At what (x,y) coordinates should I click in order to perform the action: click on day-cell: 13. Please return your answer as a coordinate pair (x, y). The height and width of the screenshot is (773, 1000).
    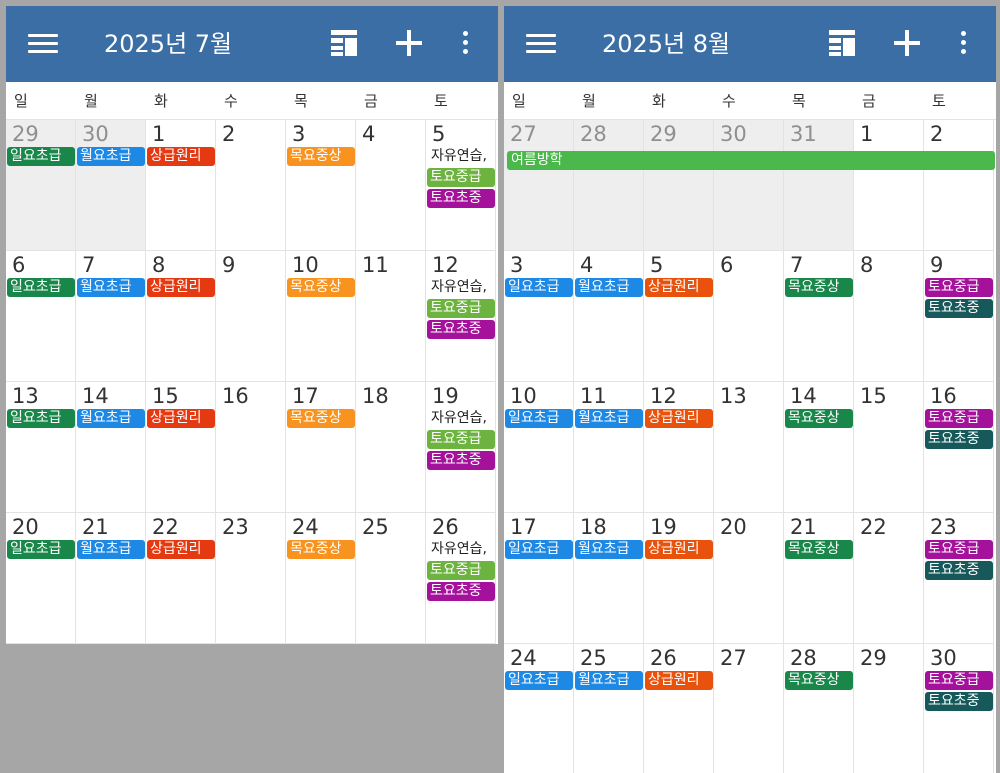
    Looking at the image, I should click on (749, 447).